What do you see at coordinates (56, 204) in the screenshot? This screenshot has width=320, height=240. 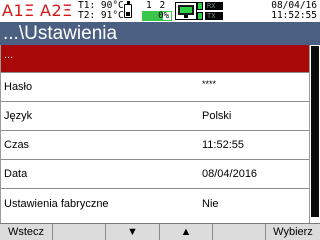 I see `list-item-label: Ustawienia fabryczne` at bounding box center [56, 204].